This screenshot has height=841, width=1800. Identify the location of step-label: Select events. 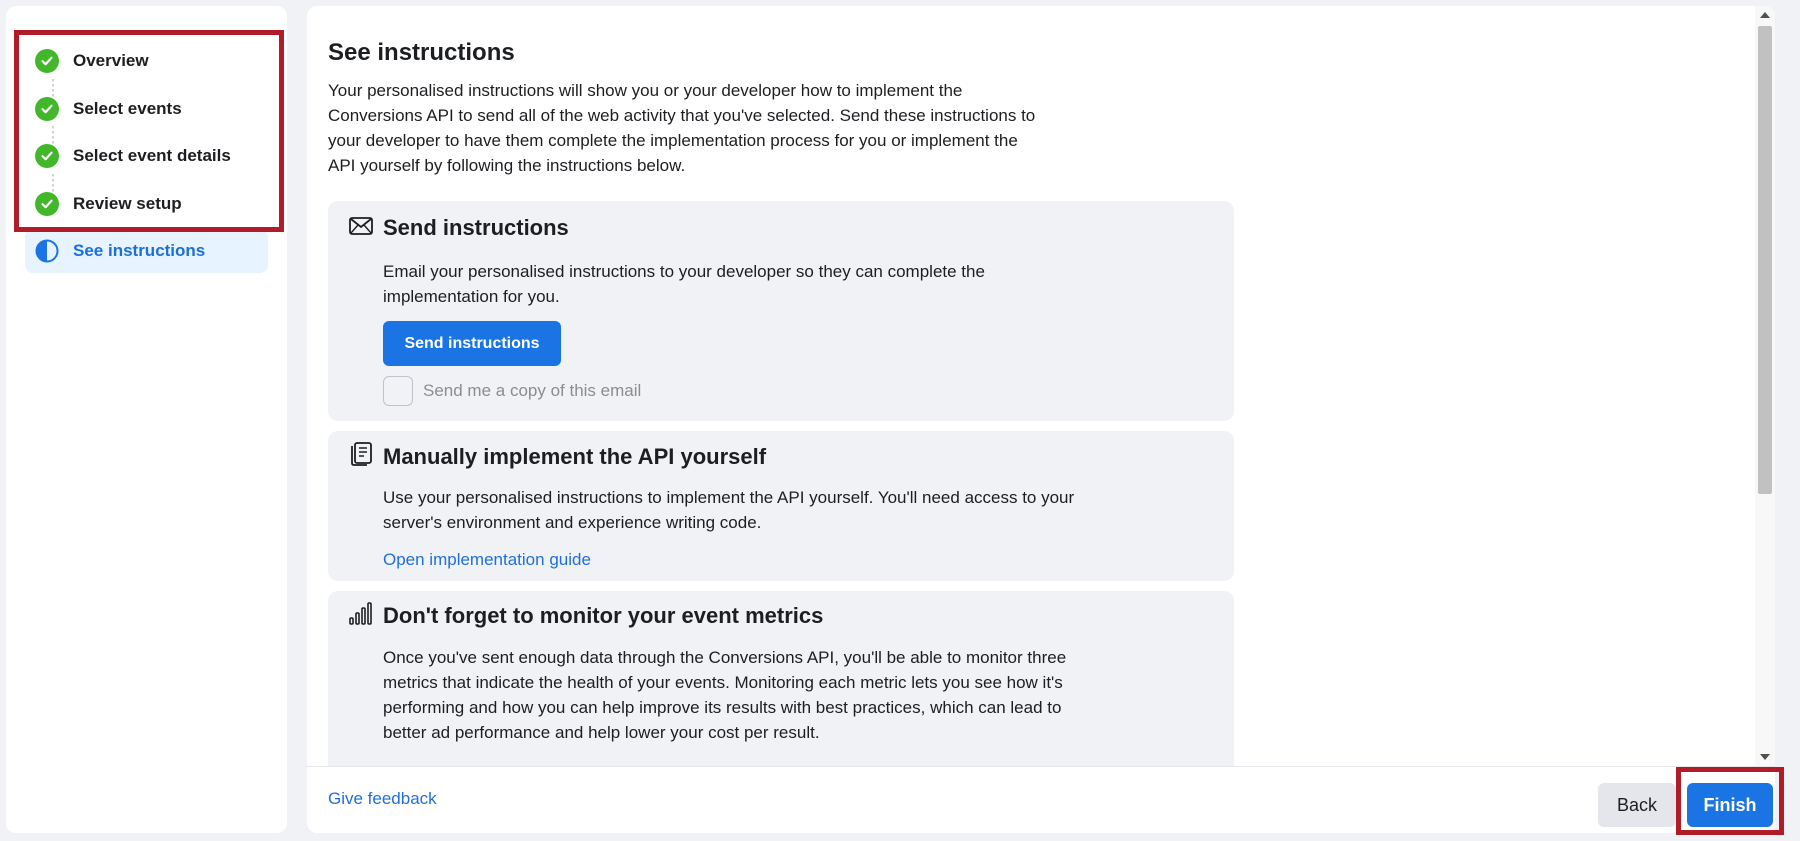
(127, 108).